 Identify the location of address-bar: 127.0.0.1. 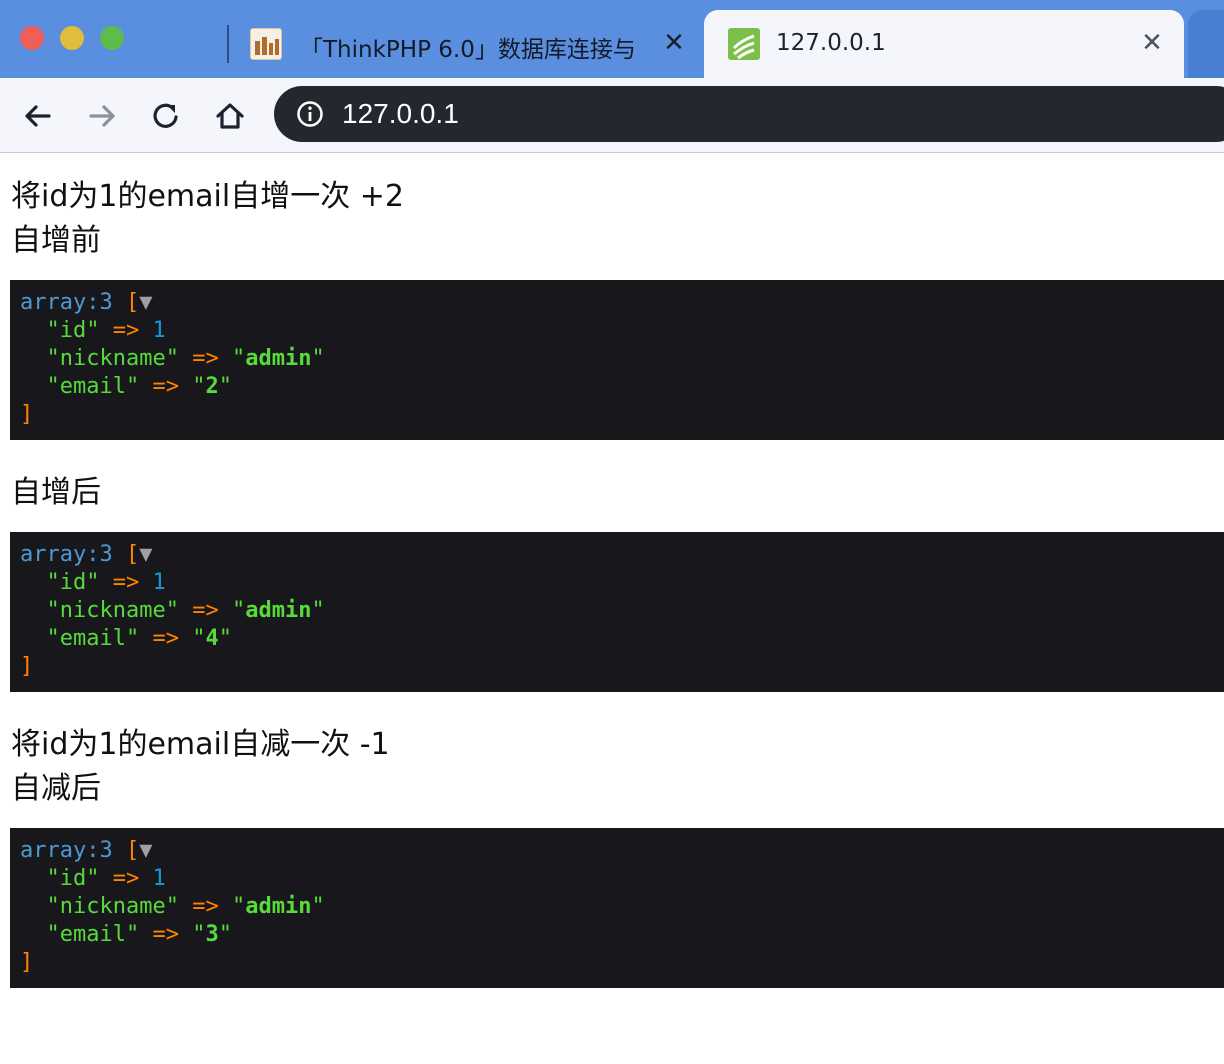
(749, 114).